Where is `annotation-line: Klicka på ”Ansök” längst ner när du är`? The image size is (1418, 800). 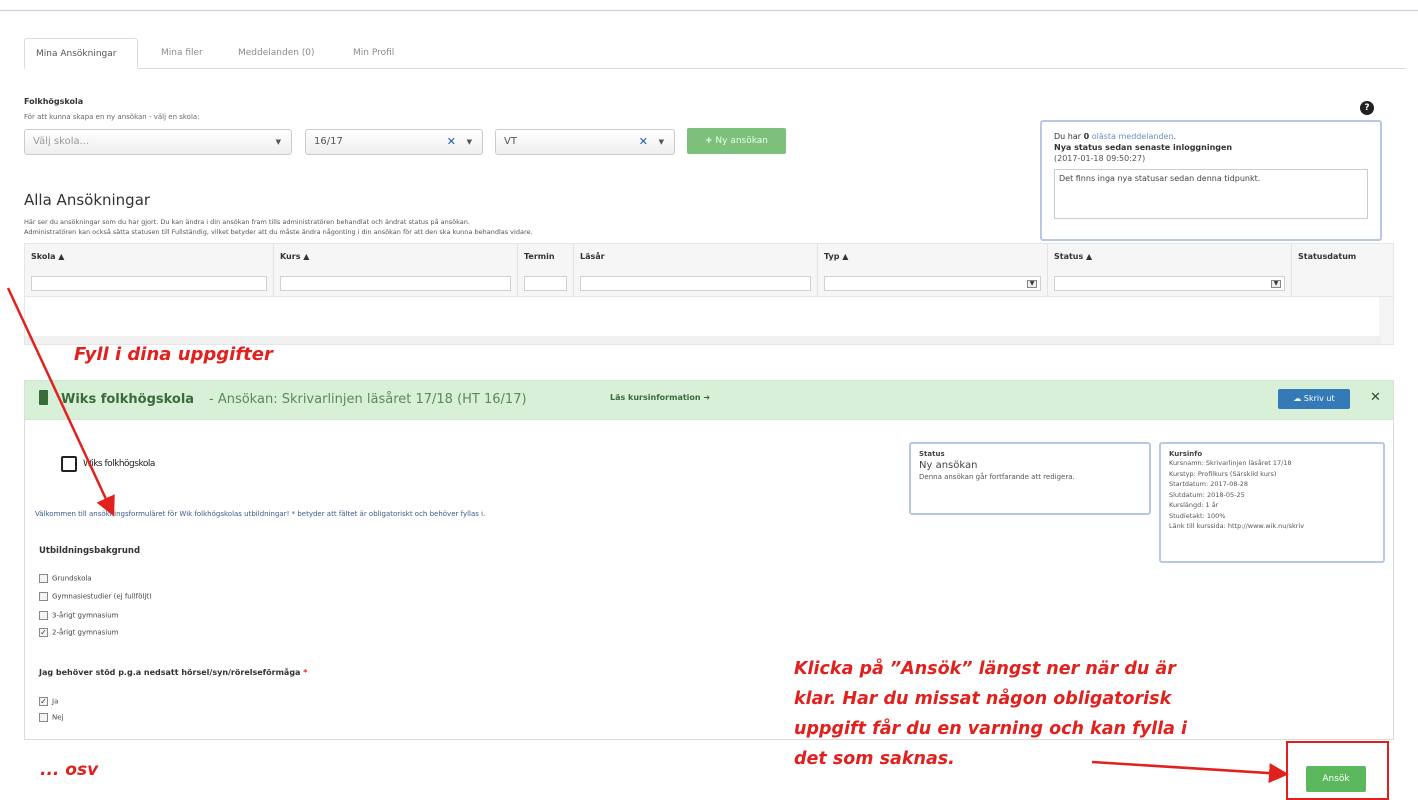 annotation-line: Klicka på ”Ansök” längst ner när du är is located at coordinates (985, 669).